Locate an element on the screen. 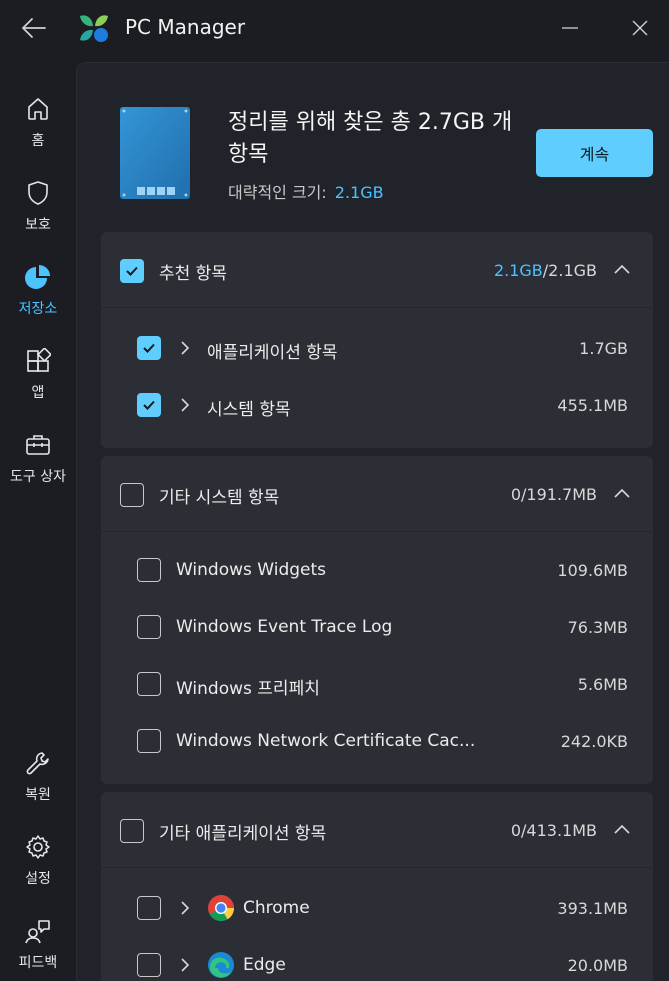  item-size: 1.7GB is located at coordinates (603, 348).